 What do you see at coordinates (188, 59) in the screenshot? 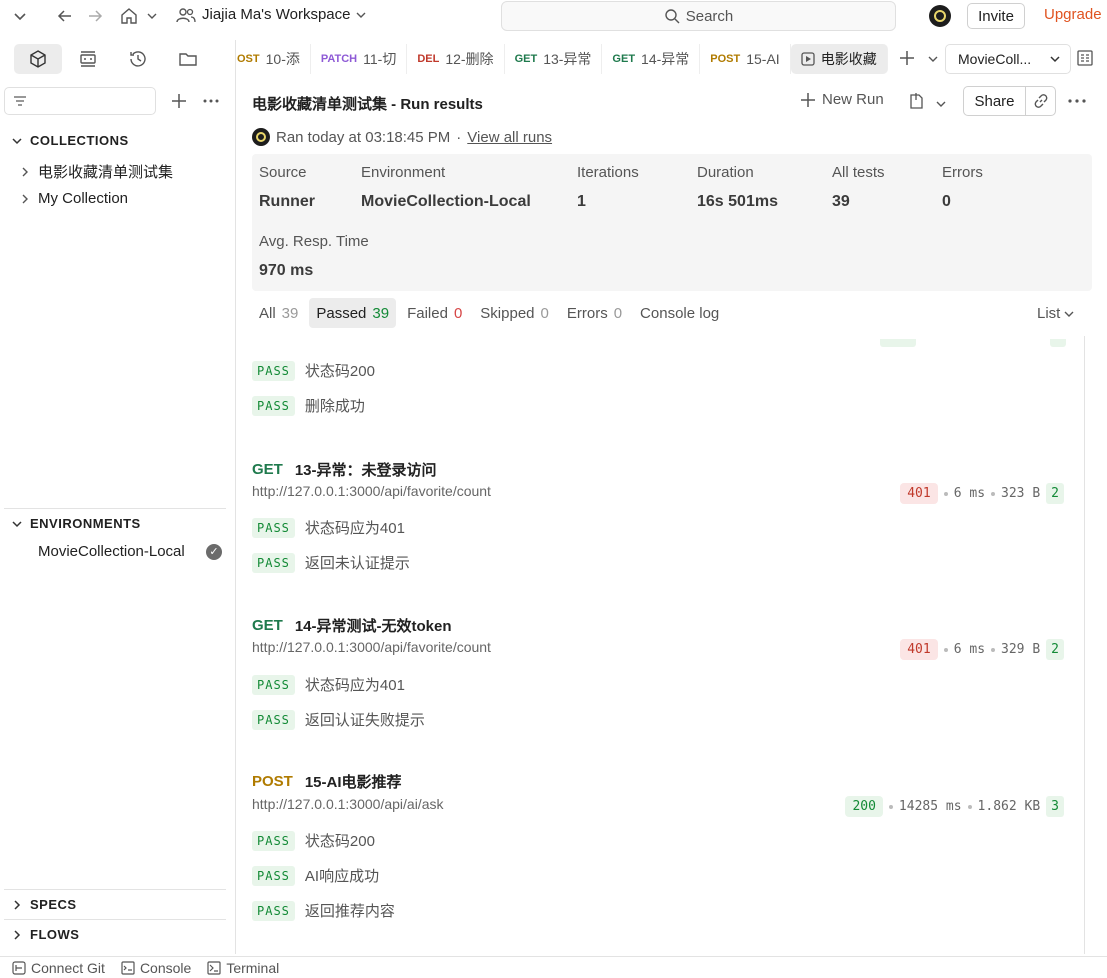
I see `files-tab` at bounding box center [188, 59].